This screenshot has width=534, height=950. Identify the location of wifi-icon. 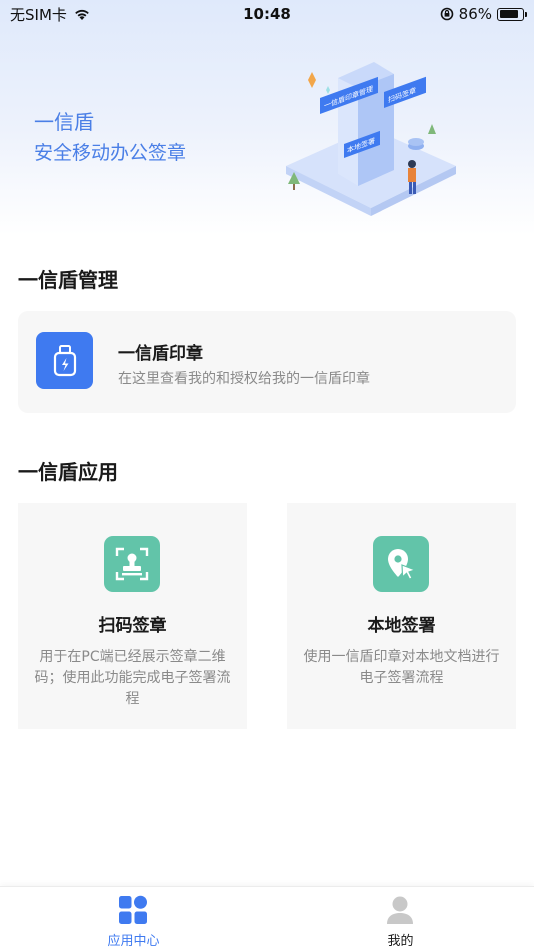
(82, 14).